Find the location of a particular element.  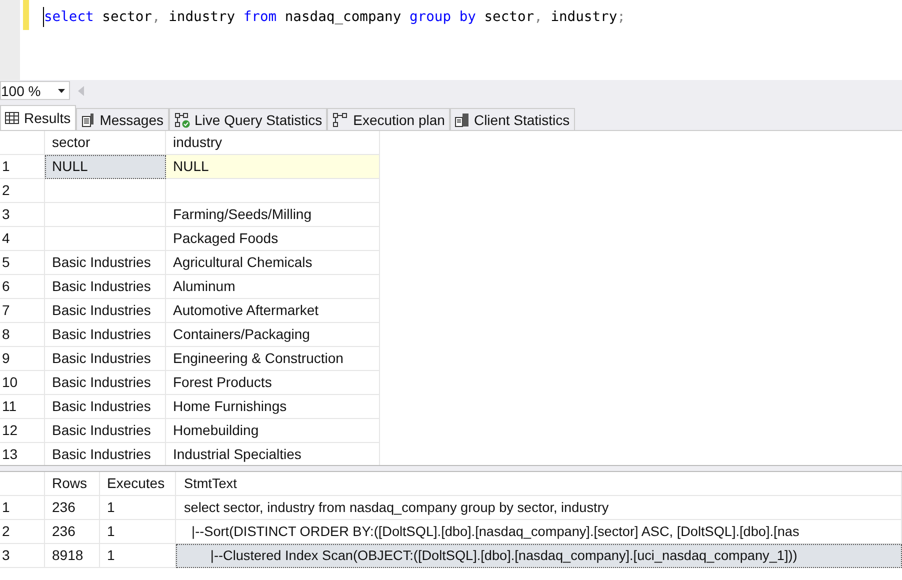

result-tab: Client Statistics is located at coordinates (512, 119).